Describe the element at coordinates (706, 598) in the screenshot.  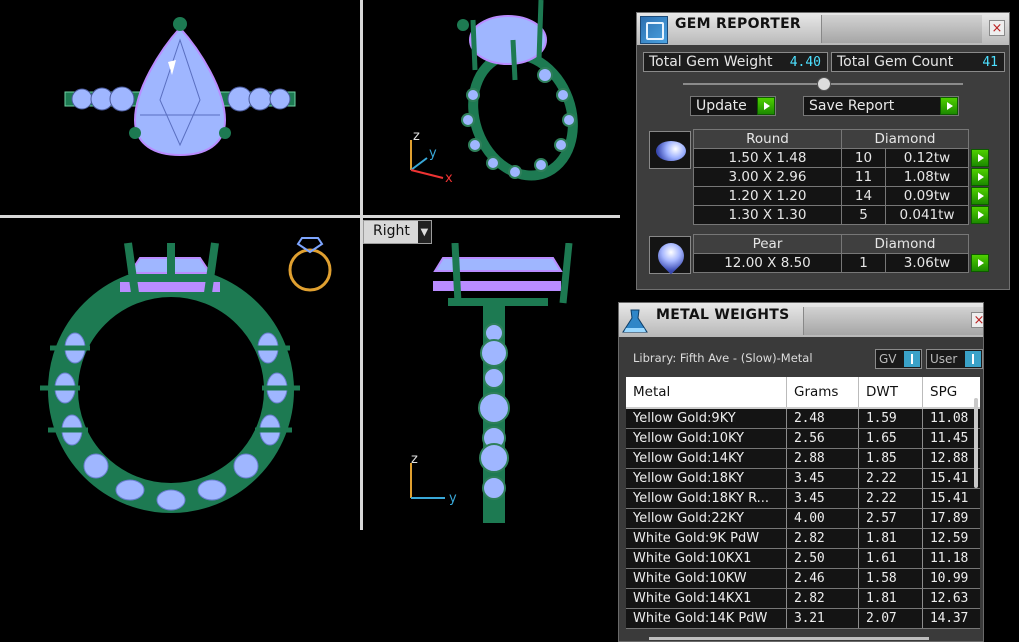
I see `metal-name: White Gold:14KX1` at that location.